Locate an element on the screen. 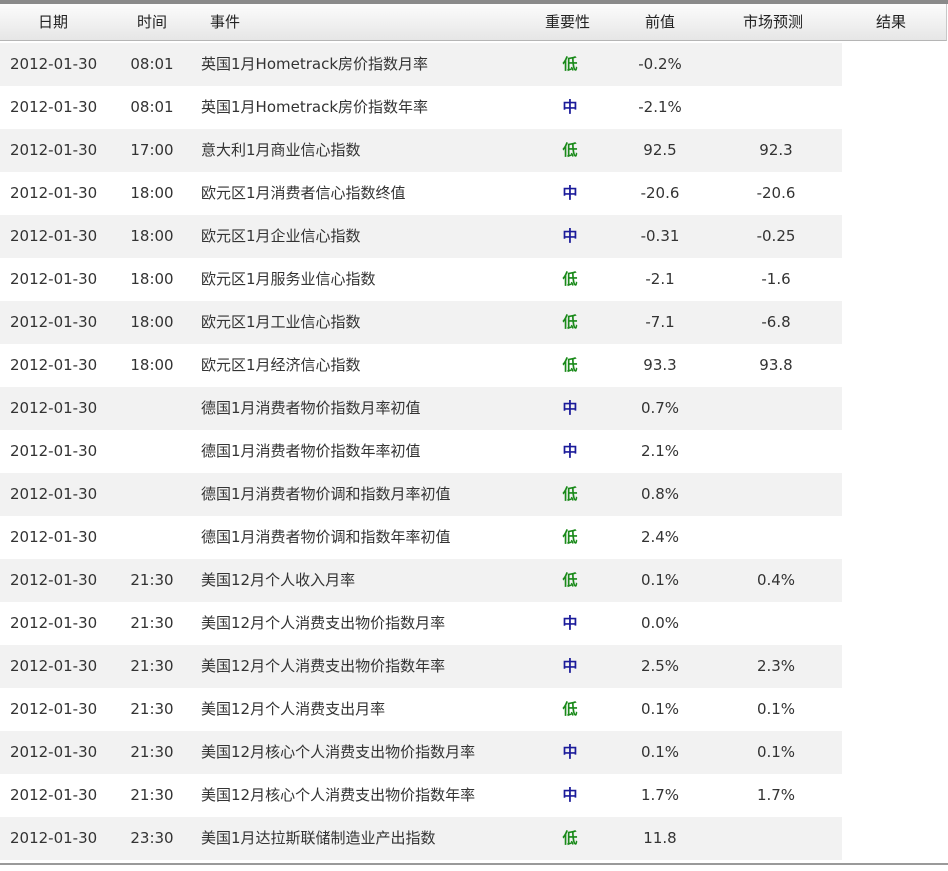  header-event: 事件 is located at coordinates (225, 22).